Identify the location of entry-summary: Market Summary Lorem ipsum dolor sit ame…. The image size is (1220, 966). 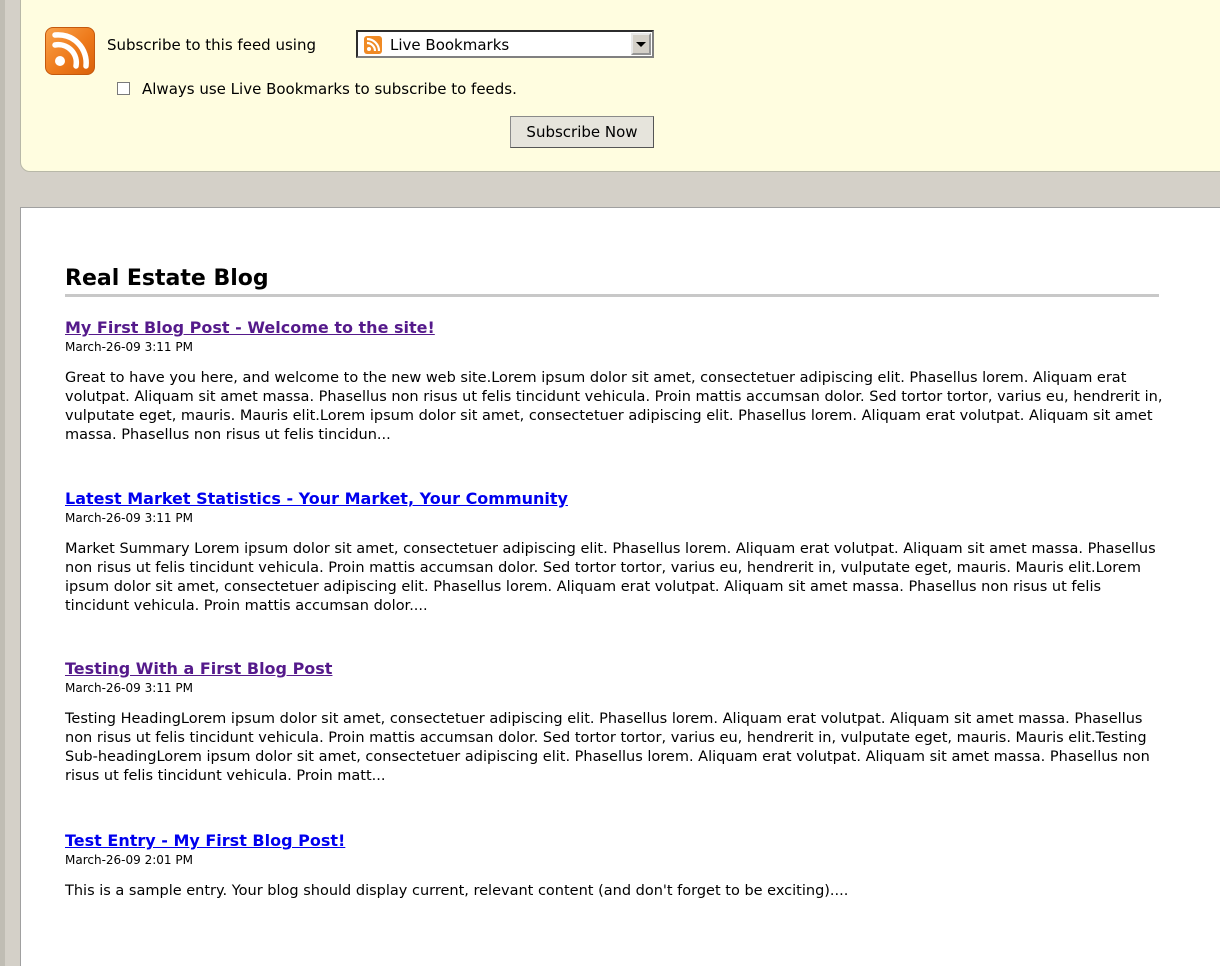
(610, 577).